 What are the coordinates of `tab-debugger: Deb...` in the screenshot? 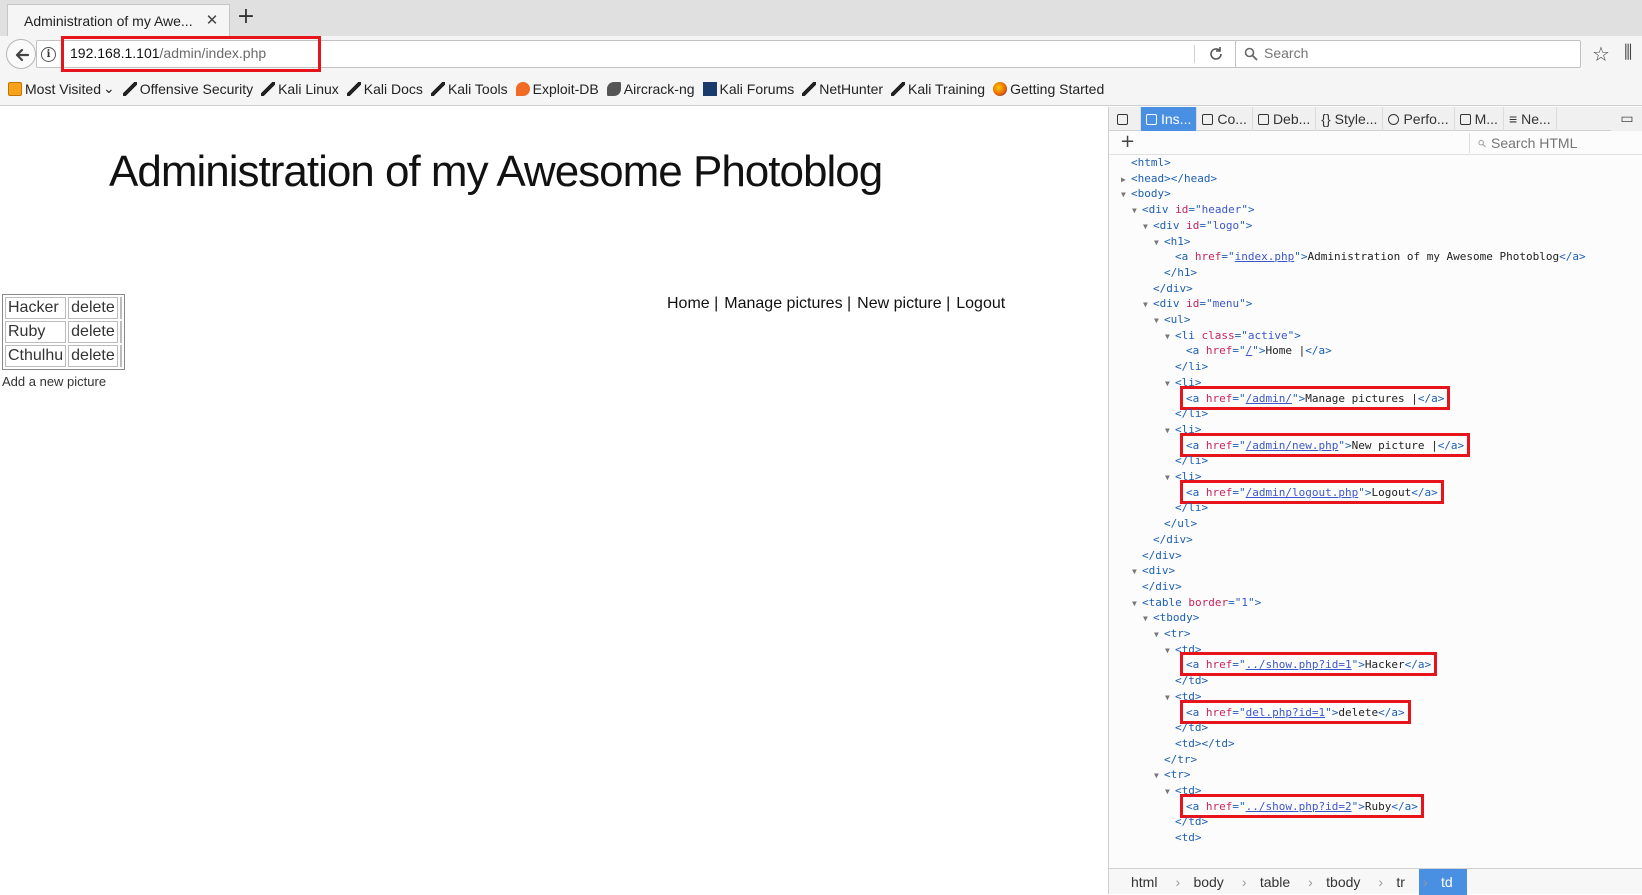 It's located at (1285, 119).